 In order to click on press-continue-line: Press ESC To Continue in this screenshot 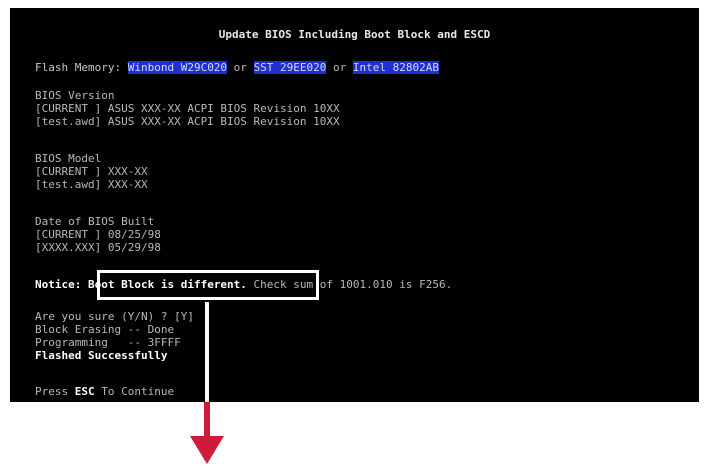, I will do `click(104, 391)`.